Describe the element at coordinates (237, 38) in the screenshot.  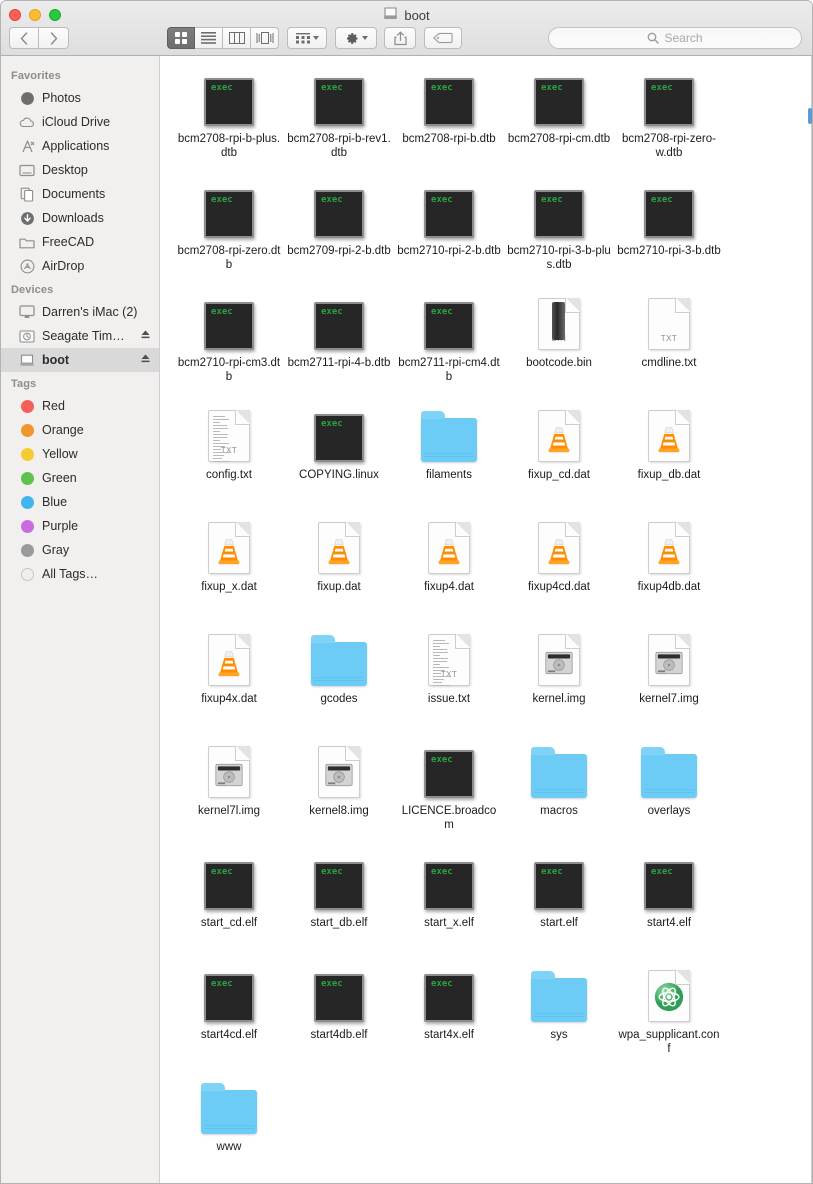
I see `column-view-button` at that location.